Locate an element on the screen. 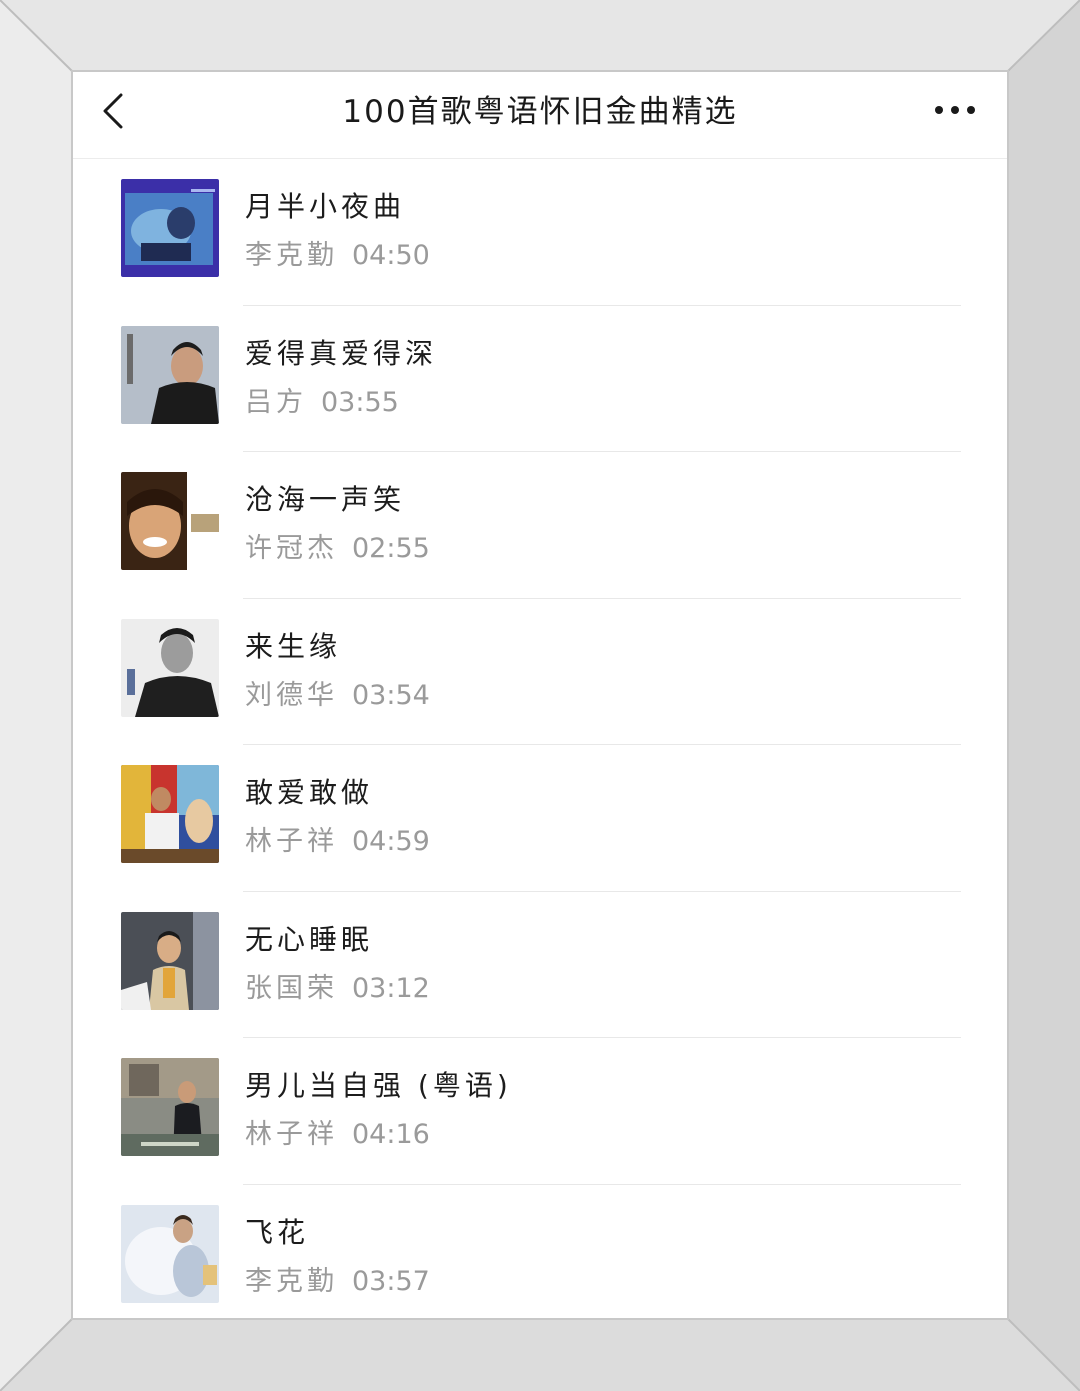  song-item: 爱得真爱得深 吕方 03:55 is located at coordinates (540, 379).